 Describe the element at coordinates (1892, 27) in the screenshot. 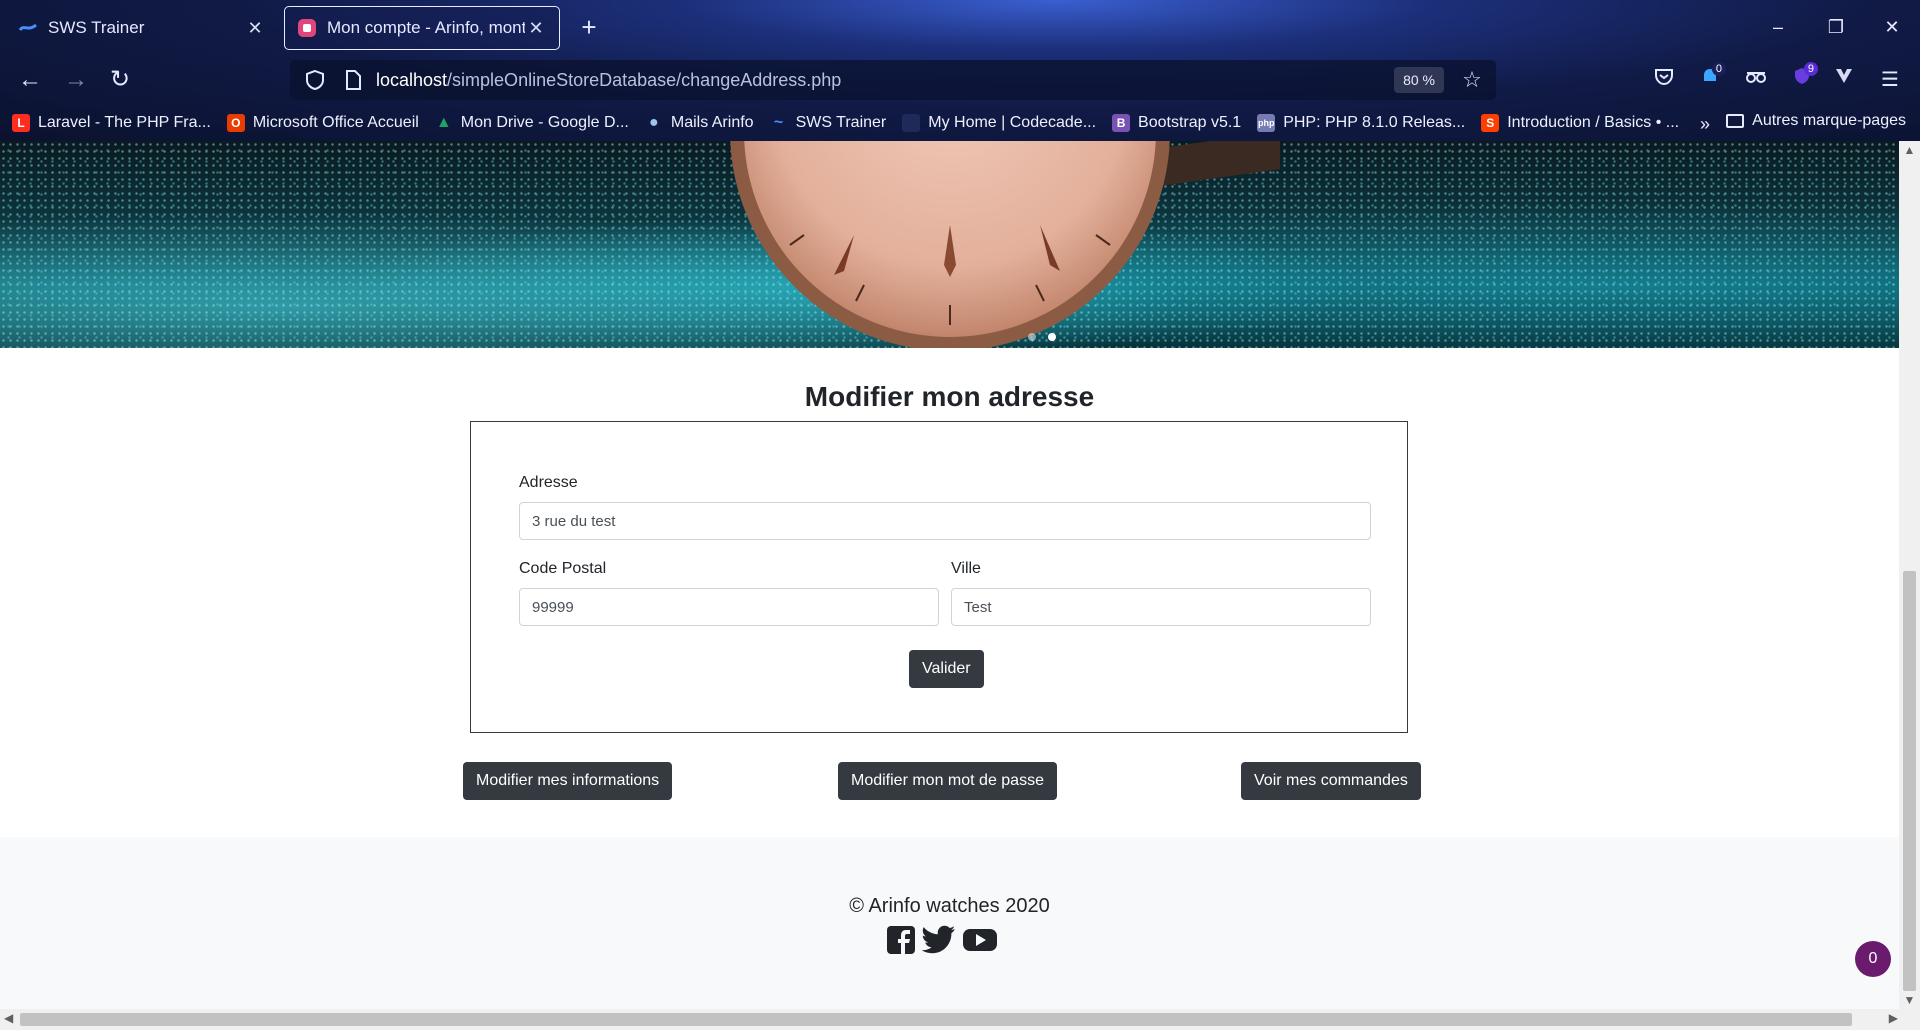

I see `close-window-button: ✕` at that location.